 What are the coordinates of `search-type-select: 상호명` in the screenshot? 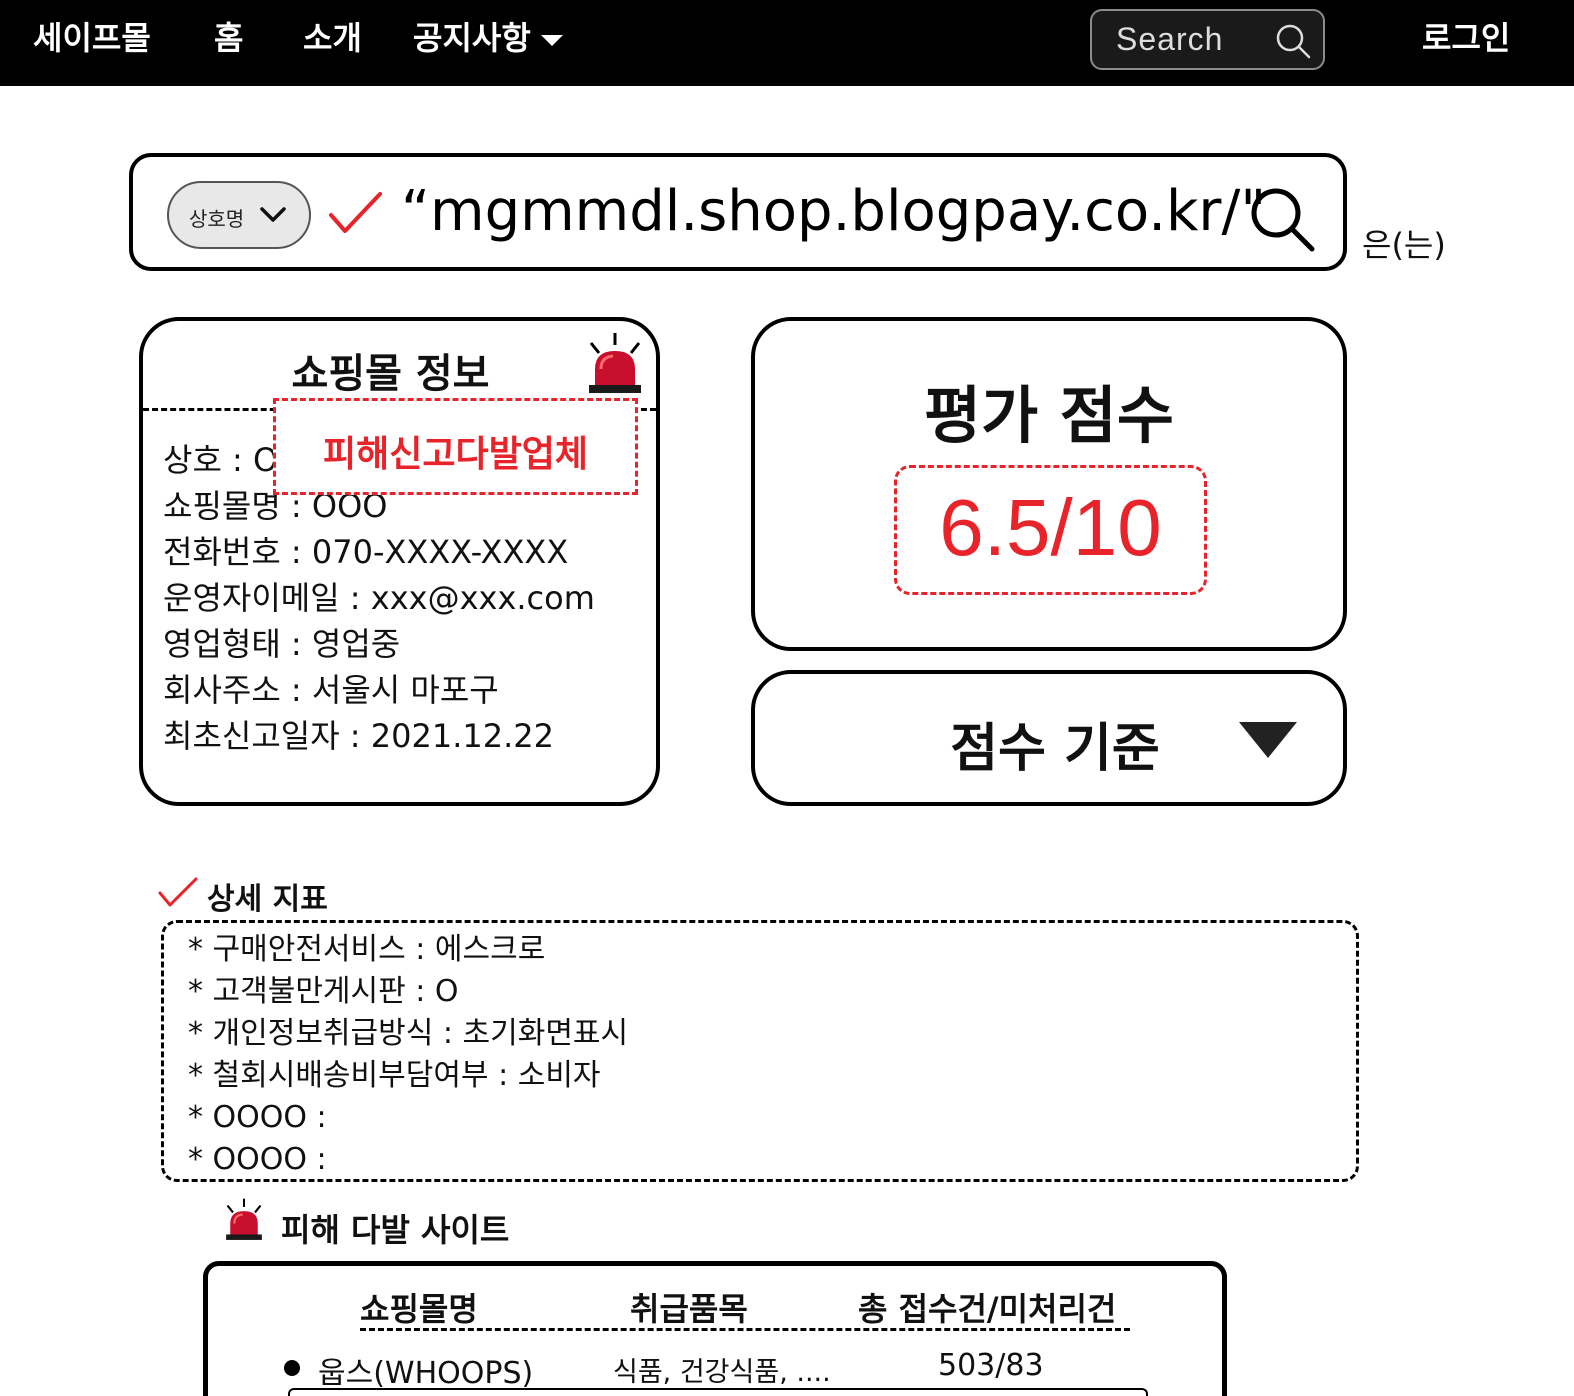 It's located at (239, 215).